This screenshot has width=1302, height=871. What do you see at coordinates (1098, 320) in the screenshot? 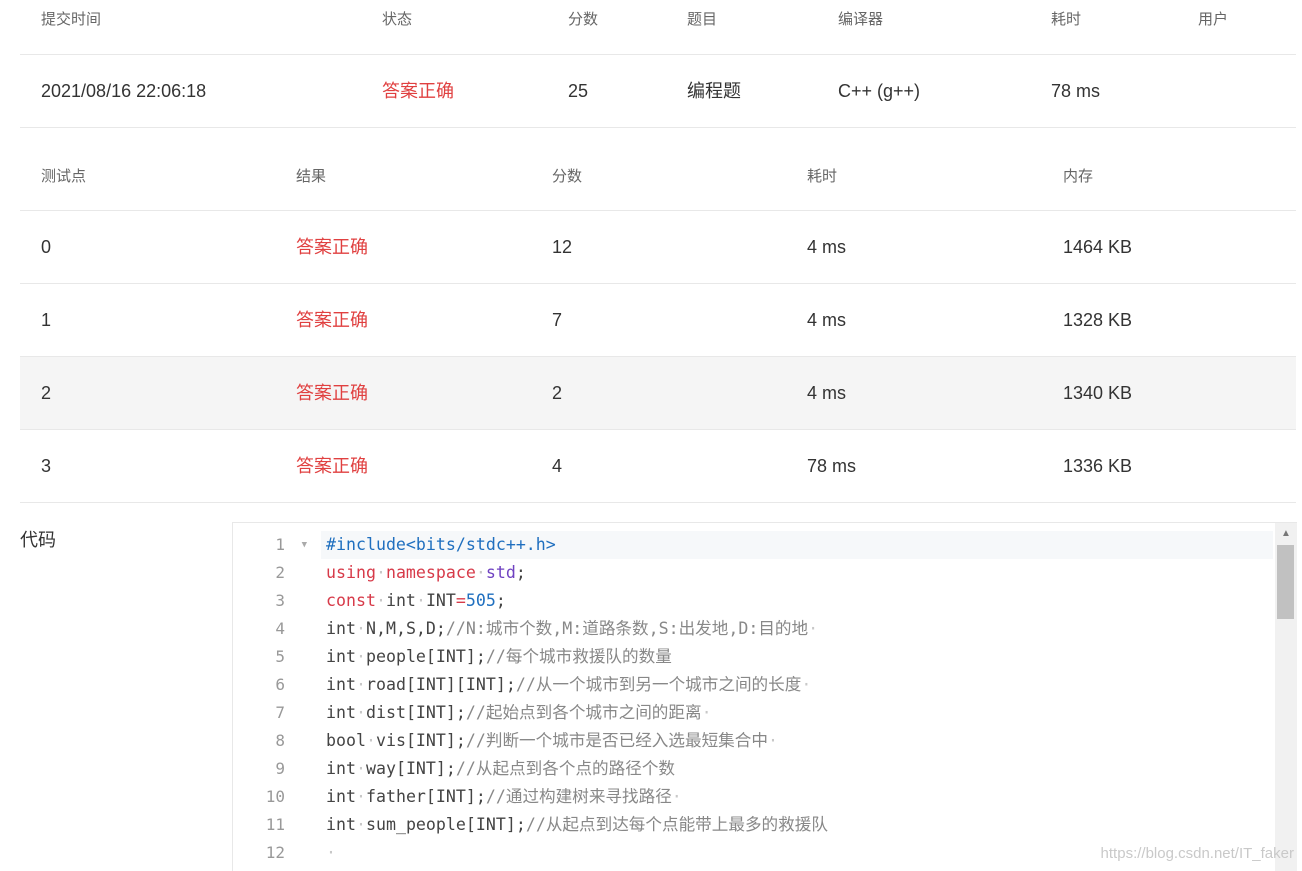
I see `testcase-memory: 1328 KB` at bounding box center [1098, 320].